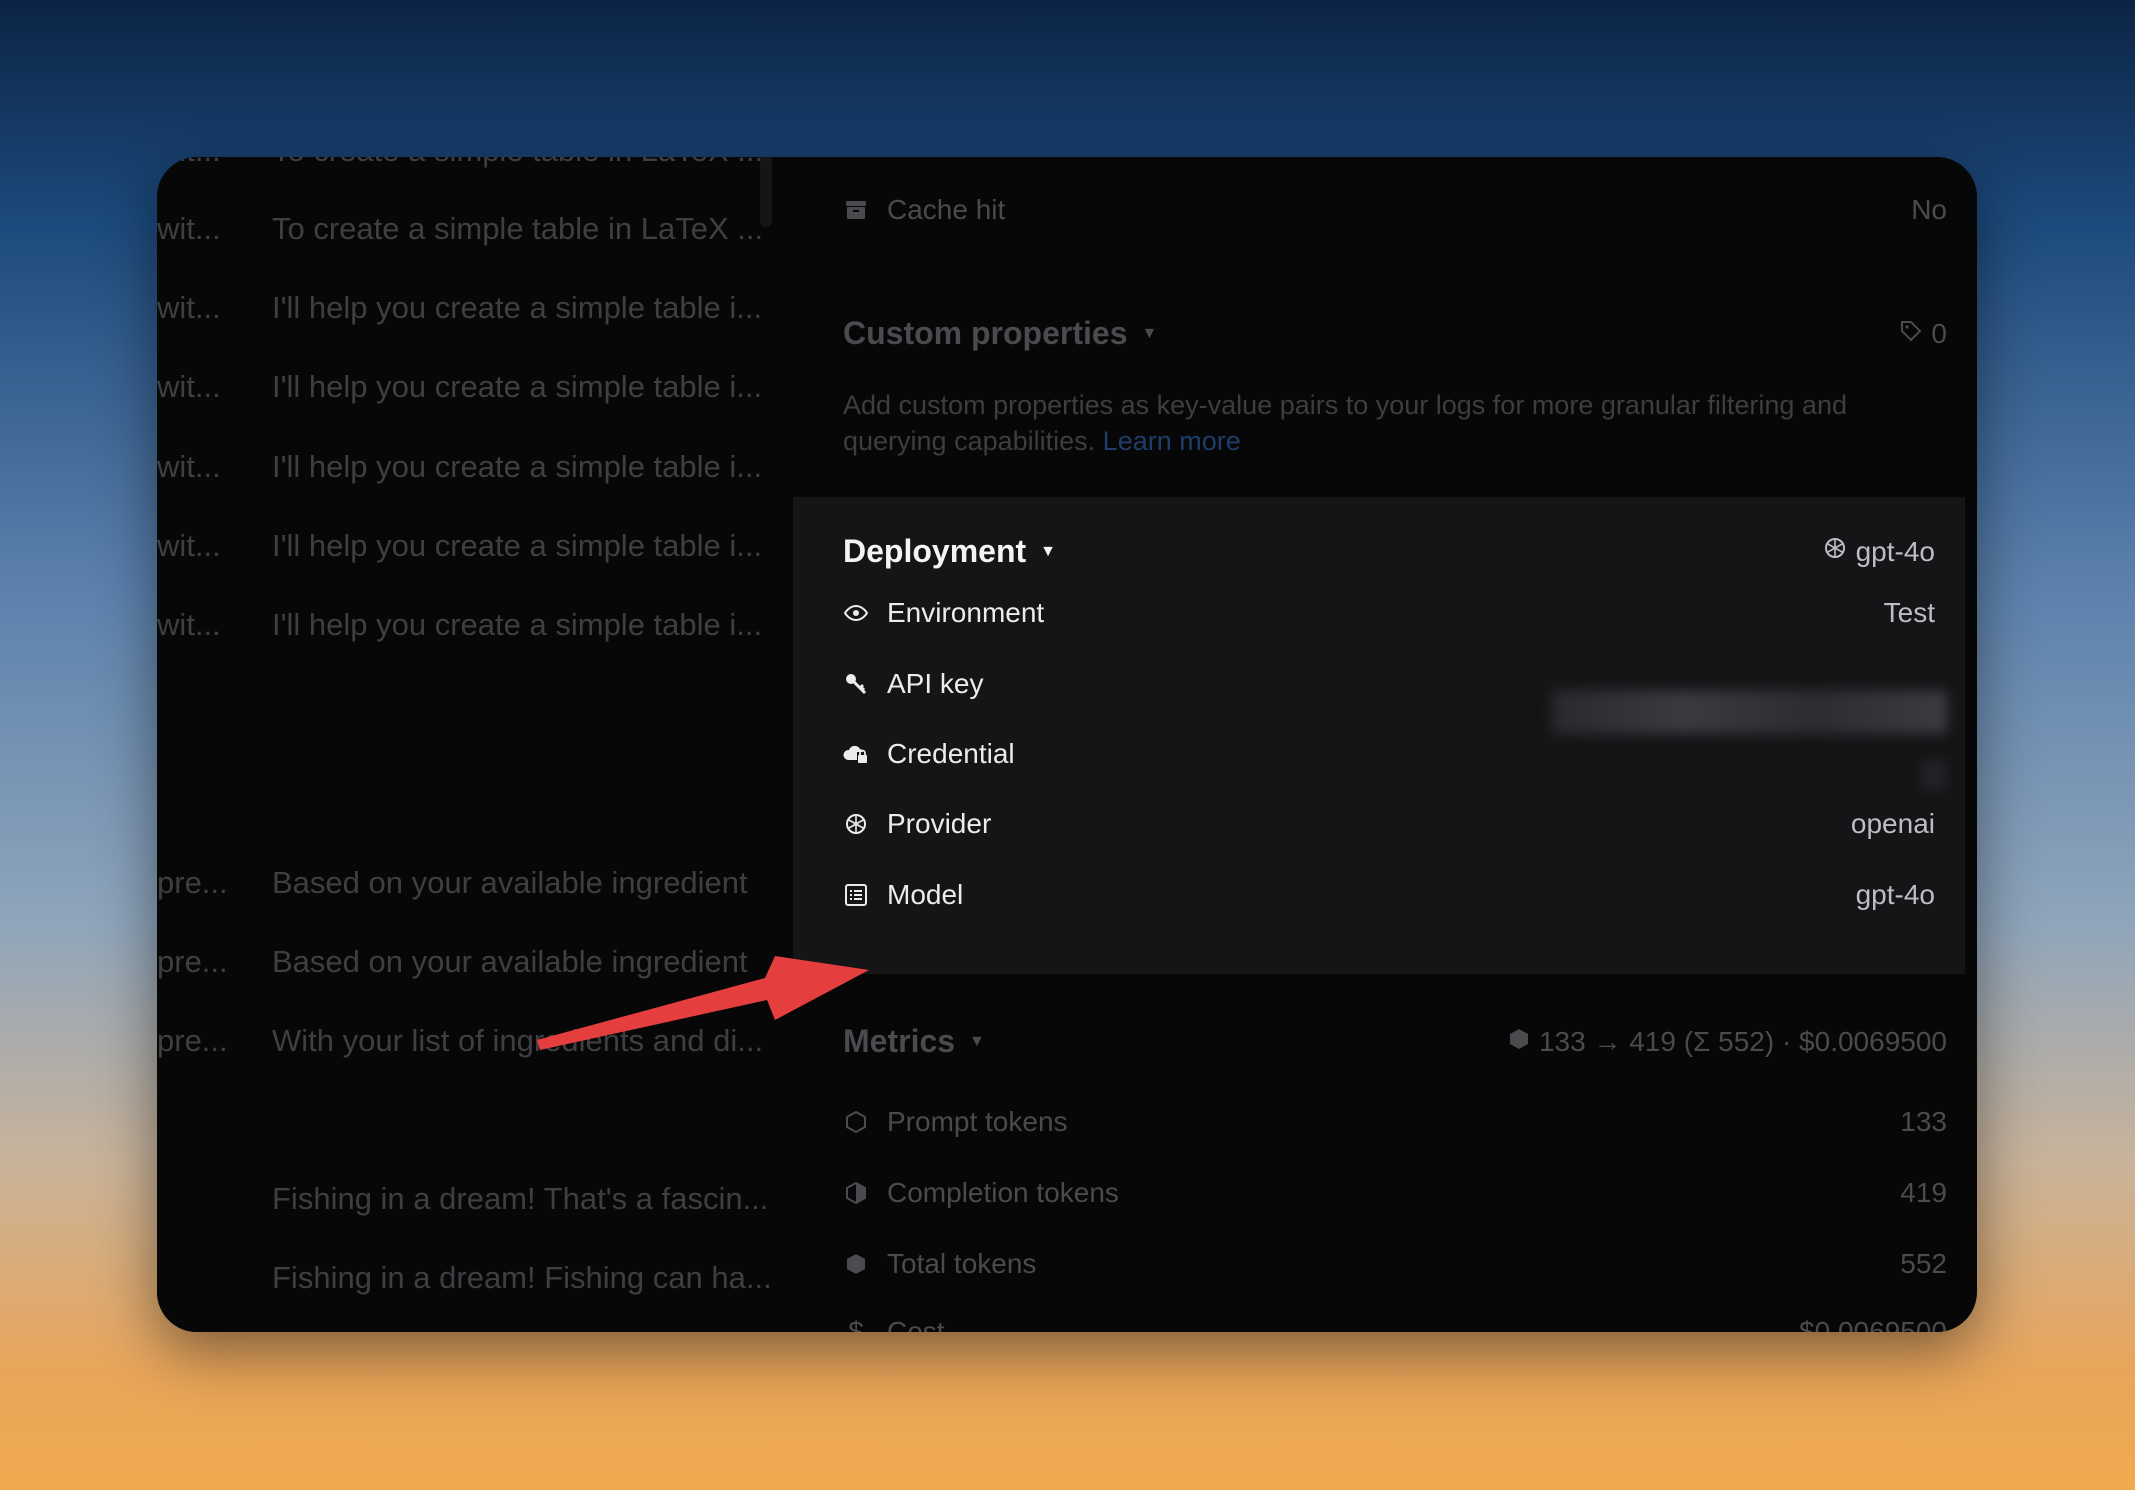 The image size is (2135, 1490). Describe the element at coordinates (1389, 754) in the screenshot. I see `credential-row: Credential` at that location.